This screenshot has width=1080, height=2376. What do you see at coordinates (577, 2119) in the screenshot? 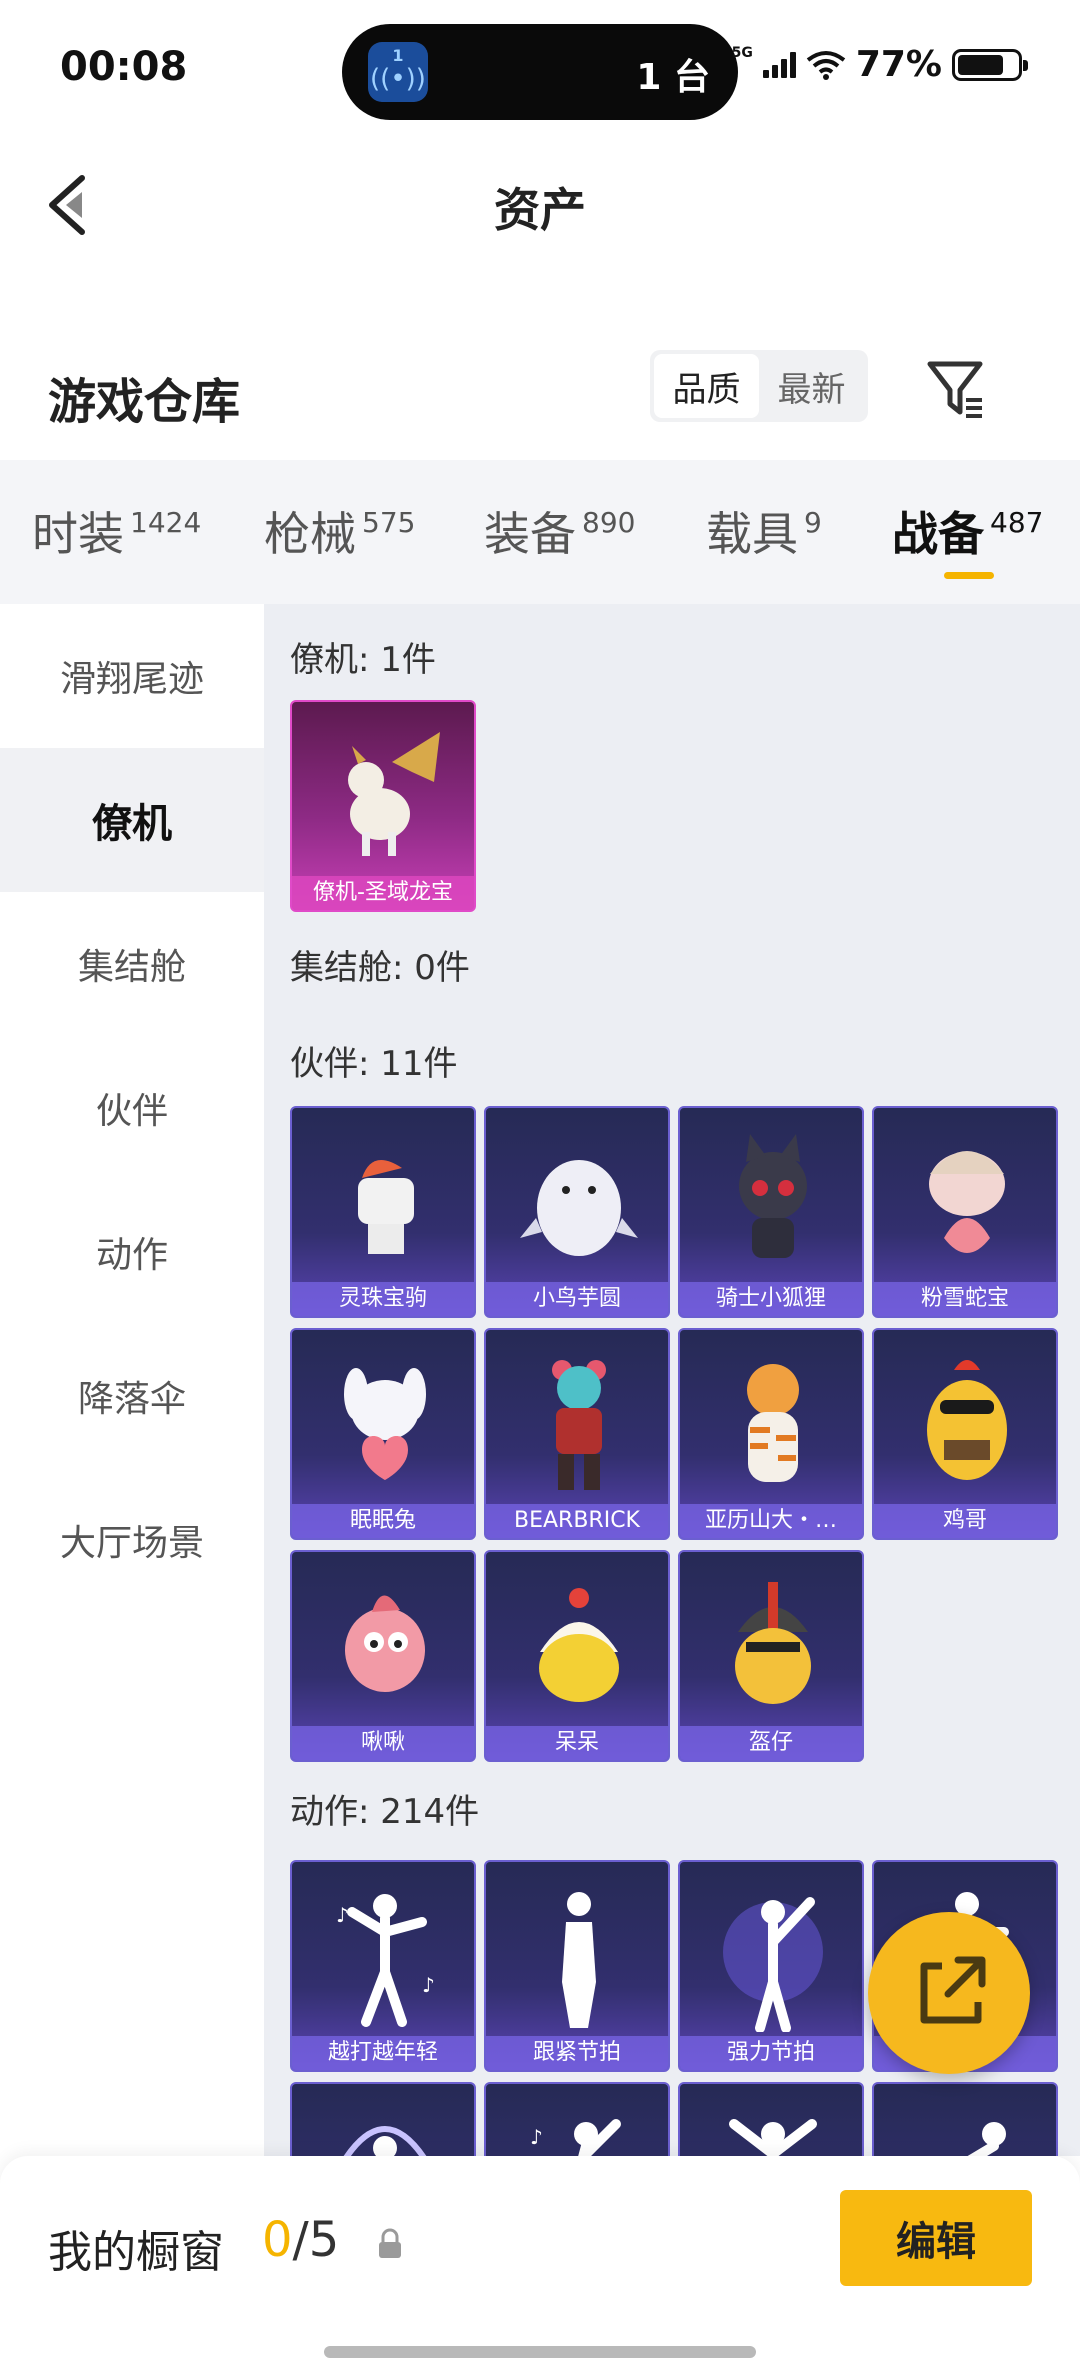
I see `item-card: ♪` at bounding box center [577, 2119].